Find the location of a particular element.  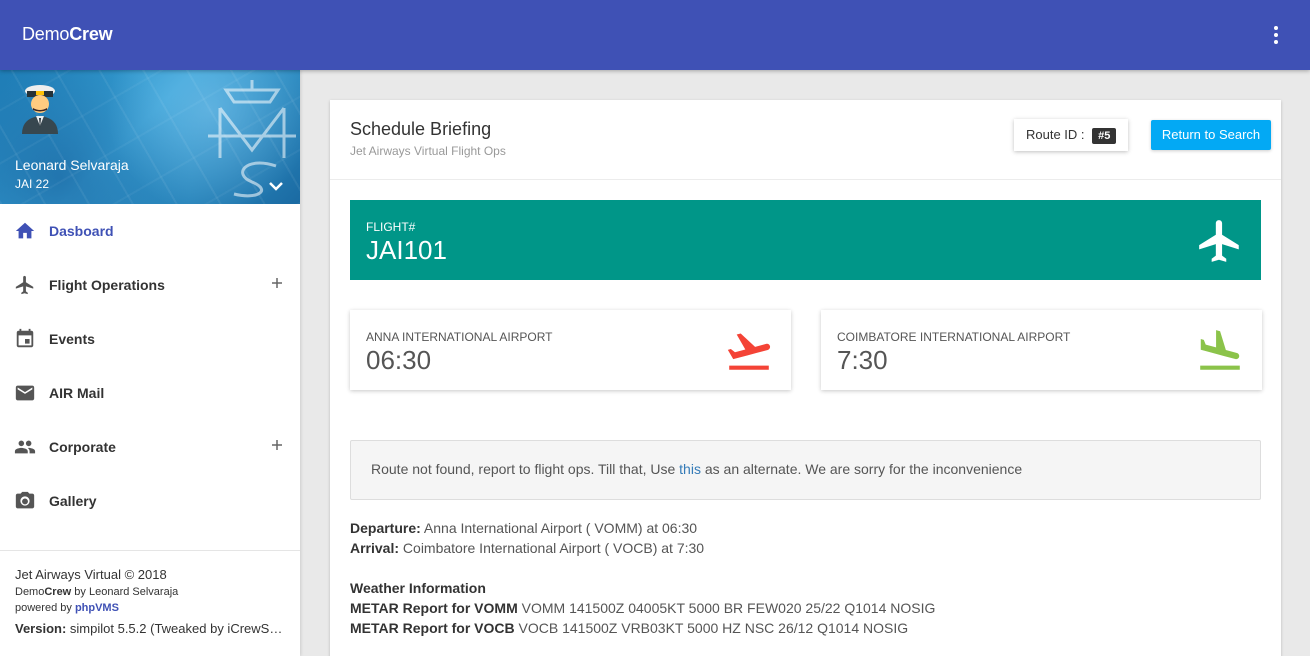

user-logo-watermark-icon is located at coordinates (252, 139).